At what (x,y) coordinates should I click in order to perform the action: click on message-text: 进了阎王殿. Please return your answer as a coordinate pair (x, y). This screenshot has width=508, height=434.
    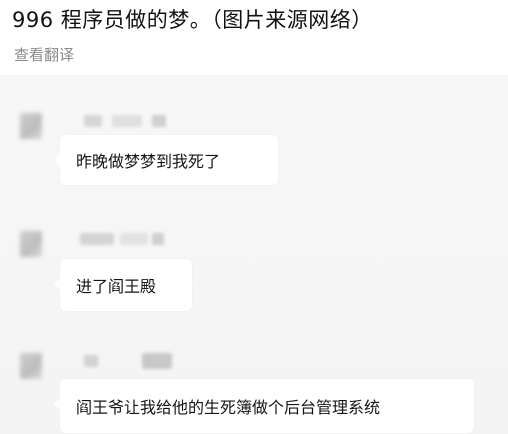
    Looking at the image, I should click on (116, 286).